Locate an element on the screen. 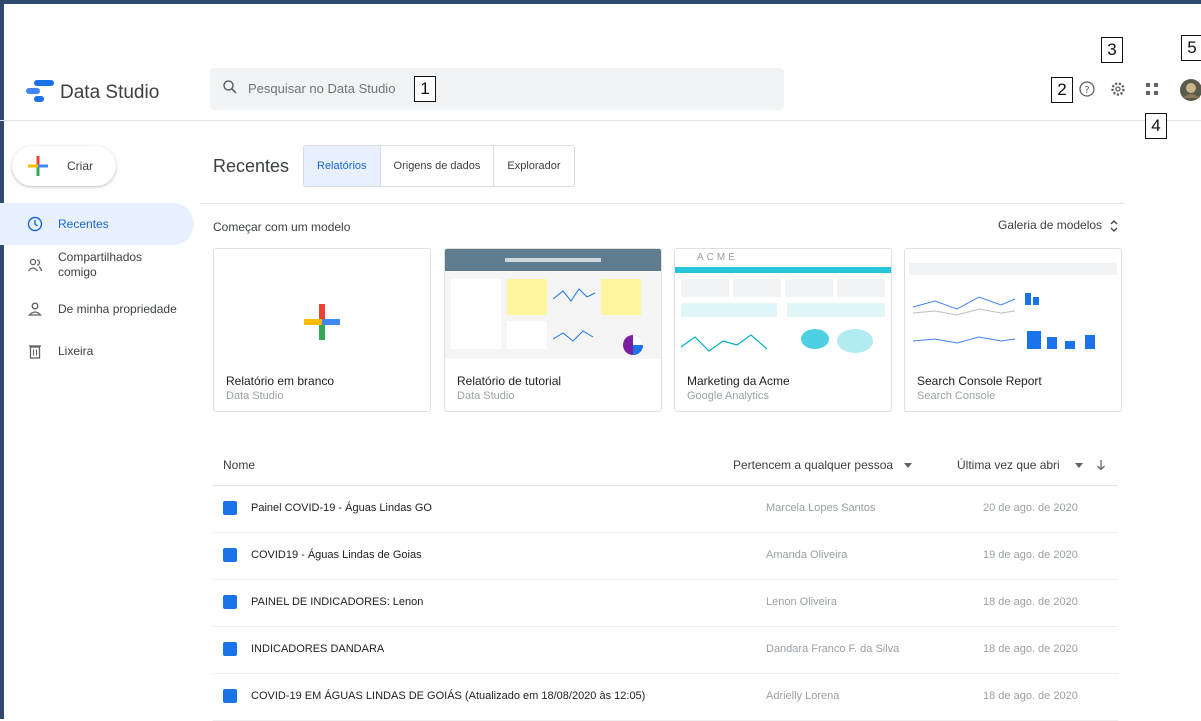  annotation-callout-4: 4 is located at coordinates (1156, 126).